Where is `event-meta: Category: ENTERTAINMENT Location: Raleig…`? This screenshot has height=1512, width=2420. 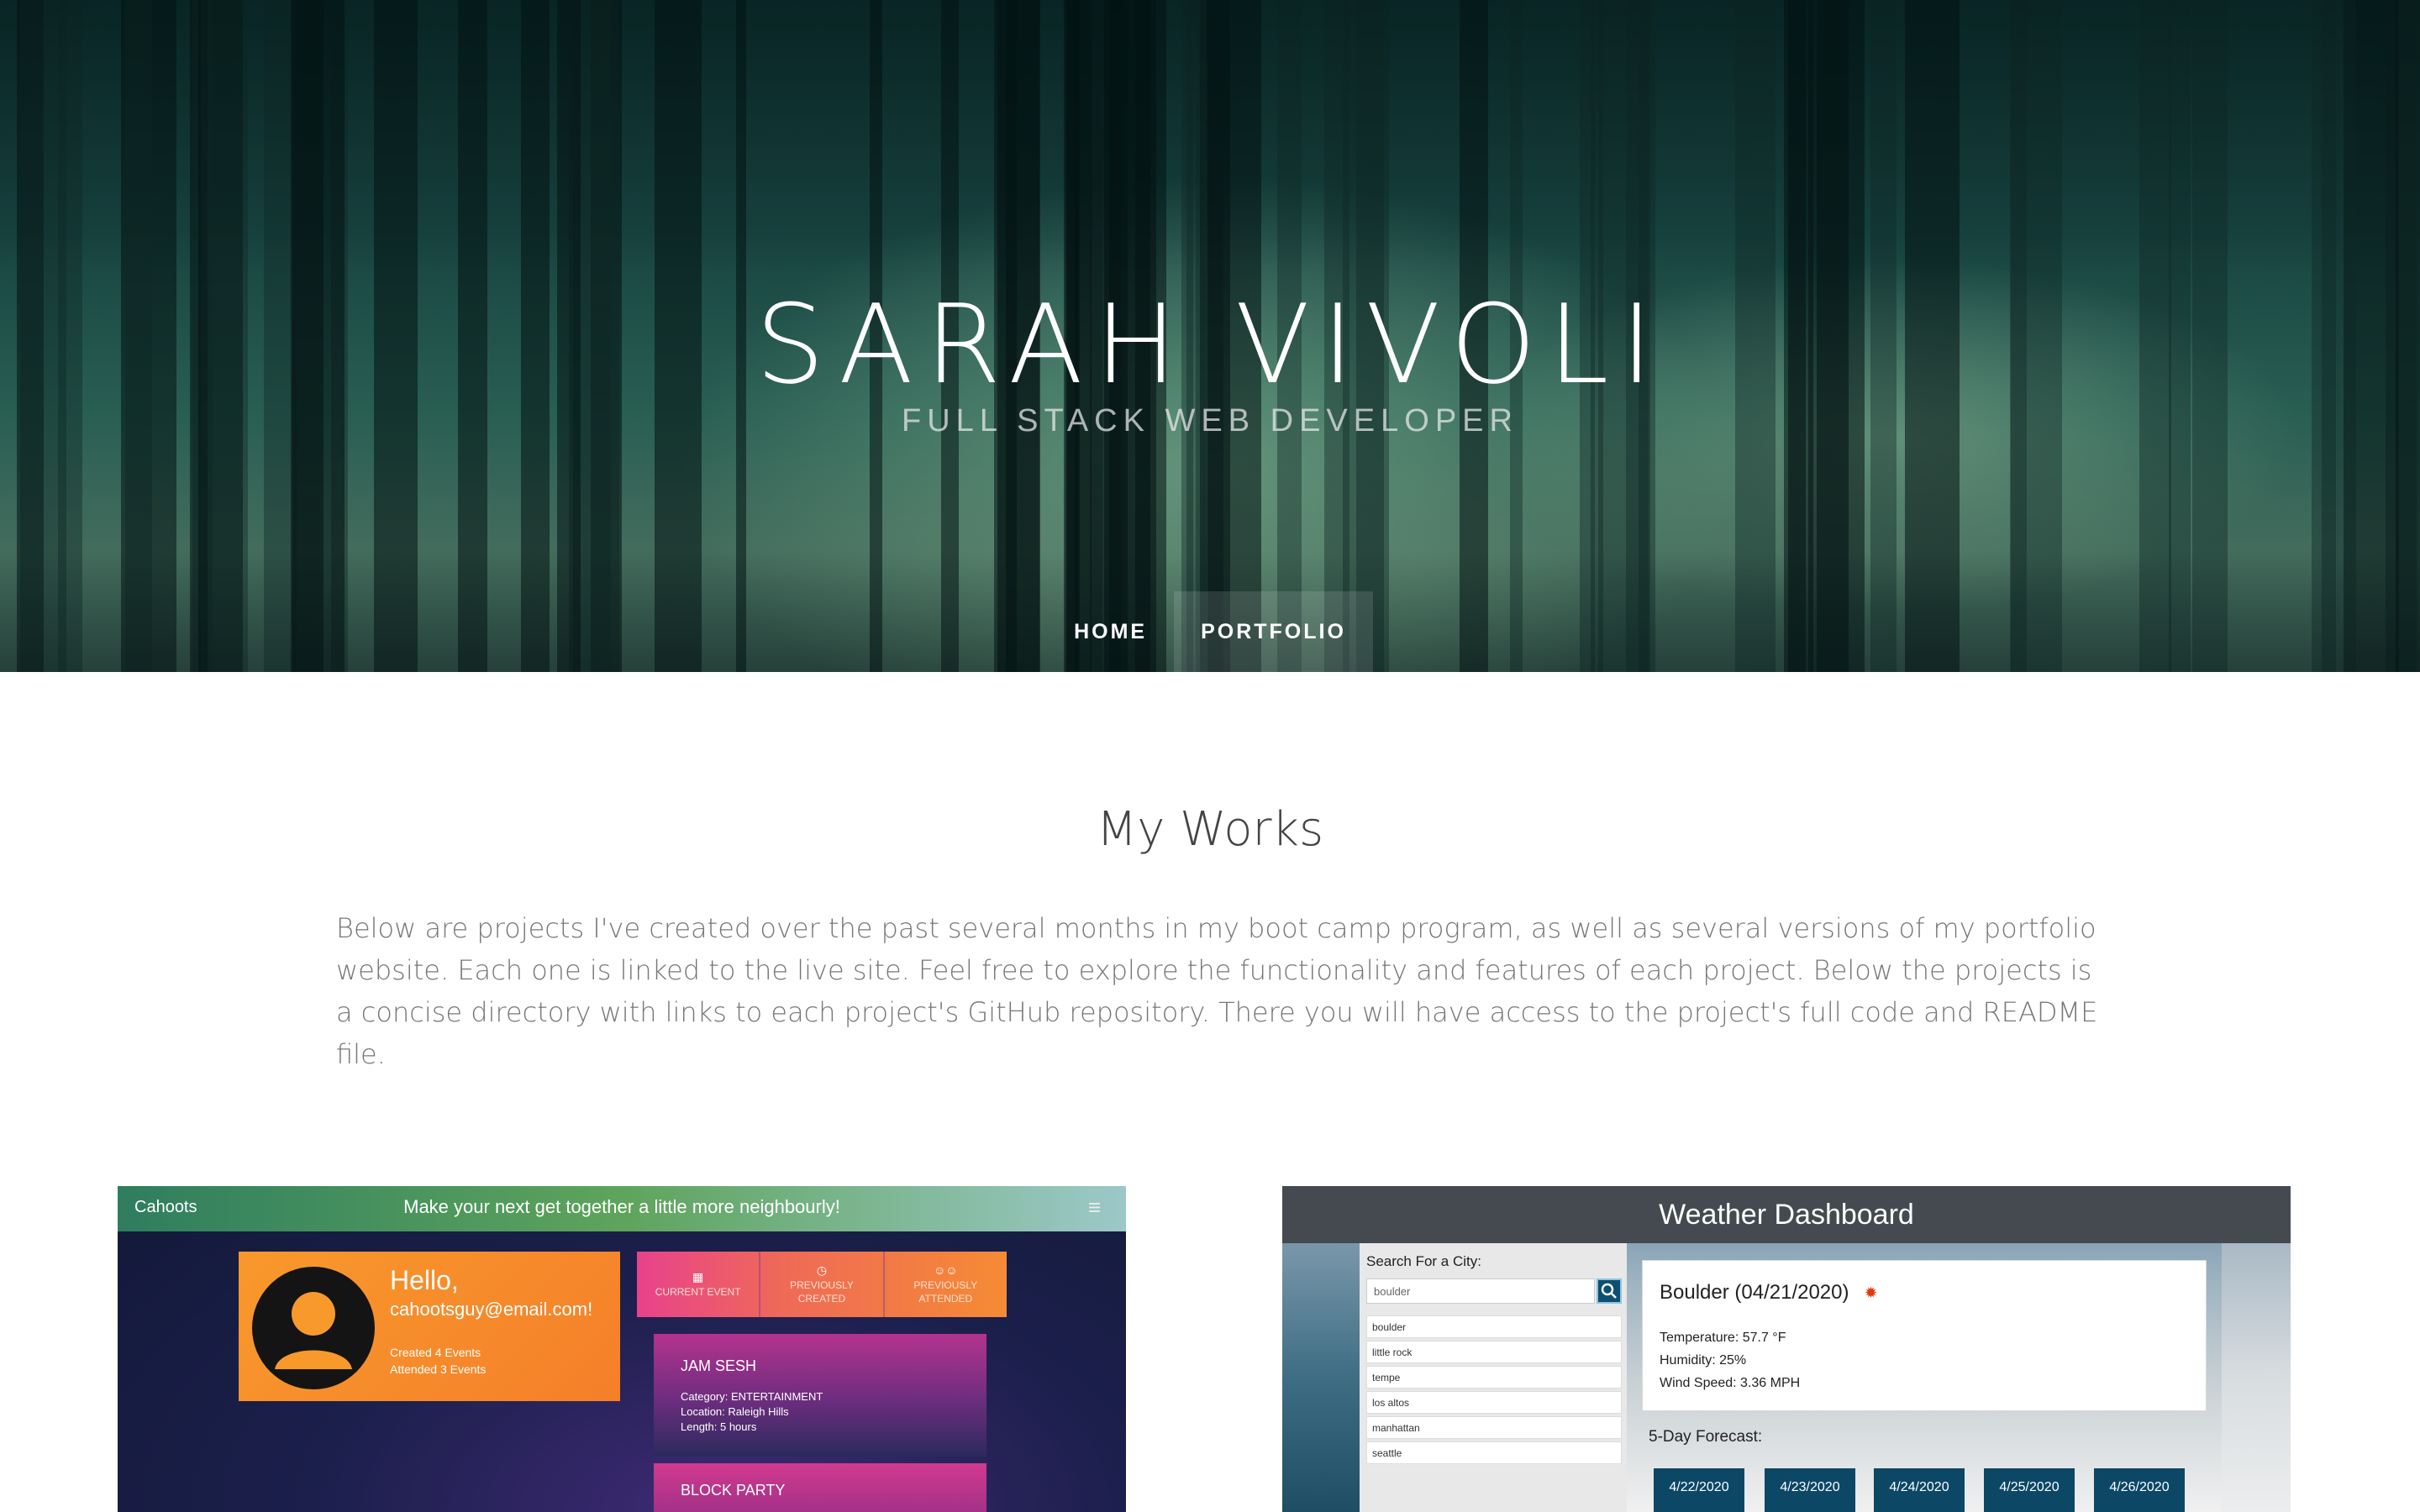
event-meta: Category: ENTERTAINMENT Location: Raleig… is located at coordinates (752, 1412).